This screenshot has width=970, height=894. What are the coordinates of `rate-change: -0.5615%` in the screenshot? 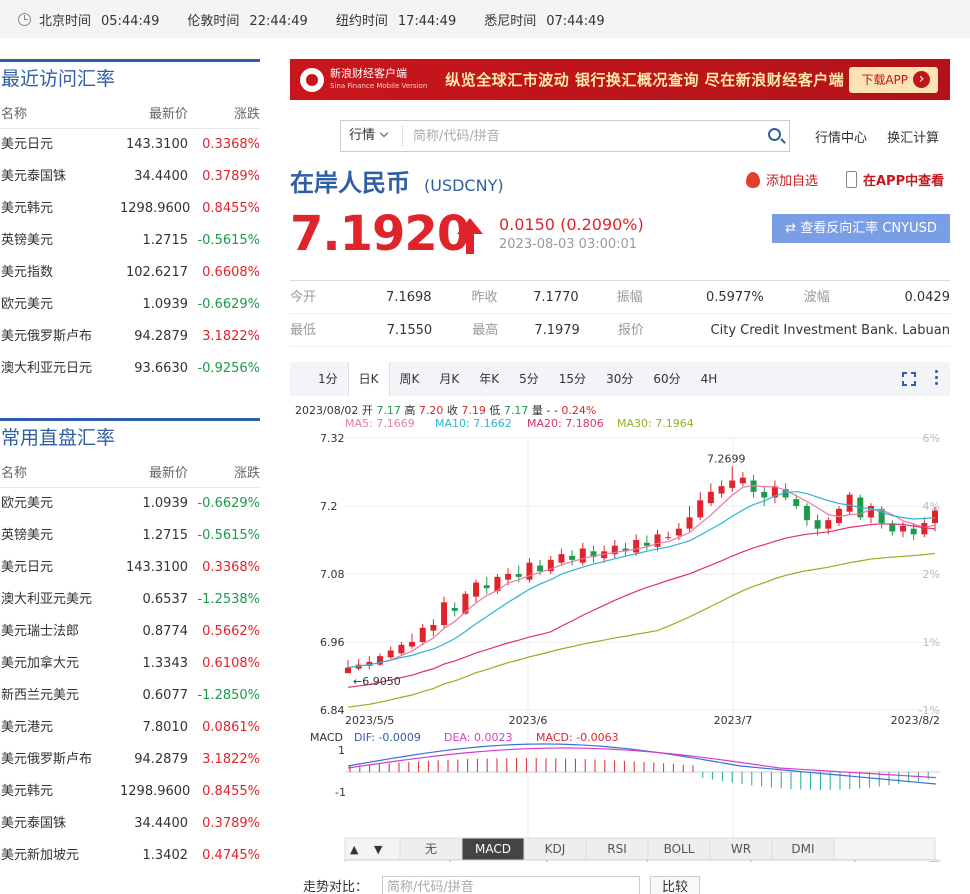 It's located at (228, 535).